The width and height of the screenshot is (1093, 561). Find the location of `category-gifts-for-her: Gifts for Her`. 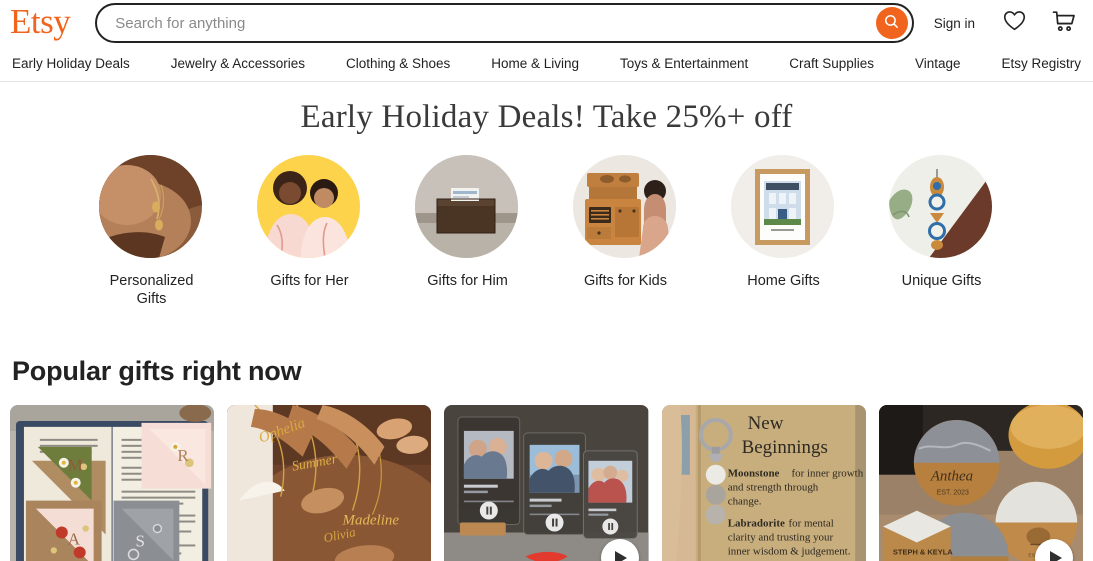

category-gifts-for-her: Gifts for Her is located at coordinates (309, 231).